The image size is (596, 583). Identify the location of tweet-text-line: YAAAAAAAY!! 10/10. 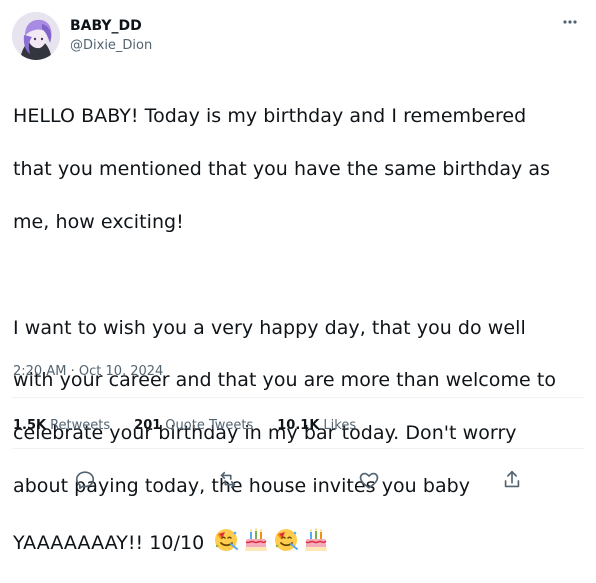
(109, 542).